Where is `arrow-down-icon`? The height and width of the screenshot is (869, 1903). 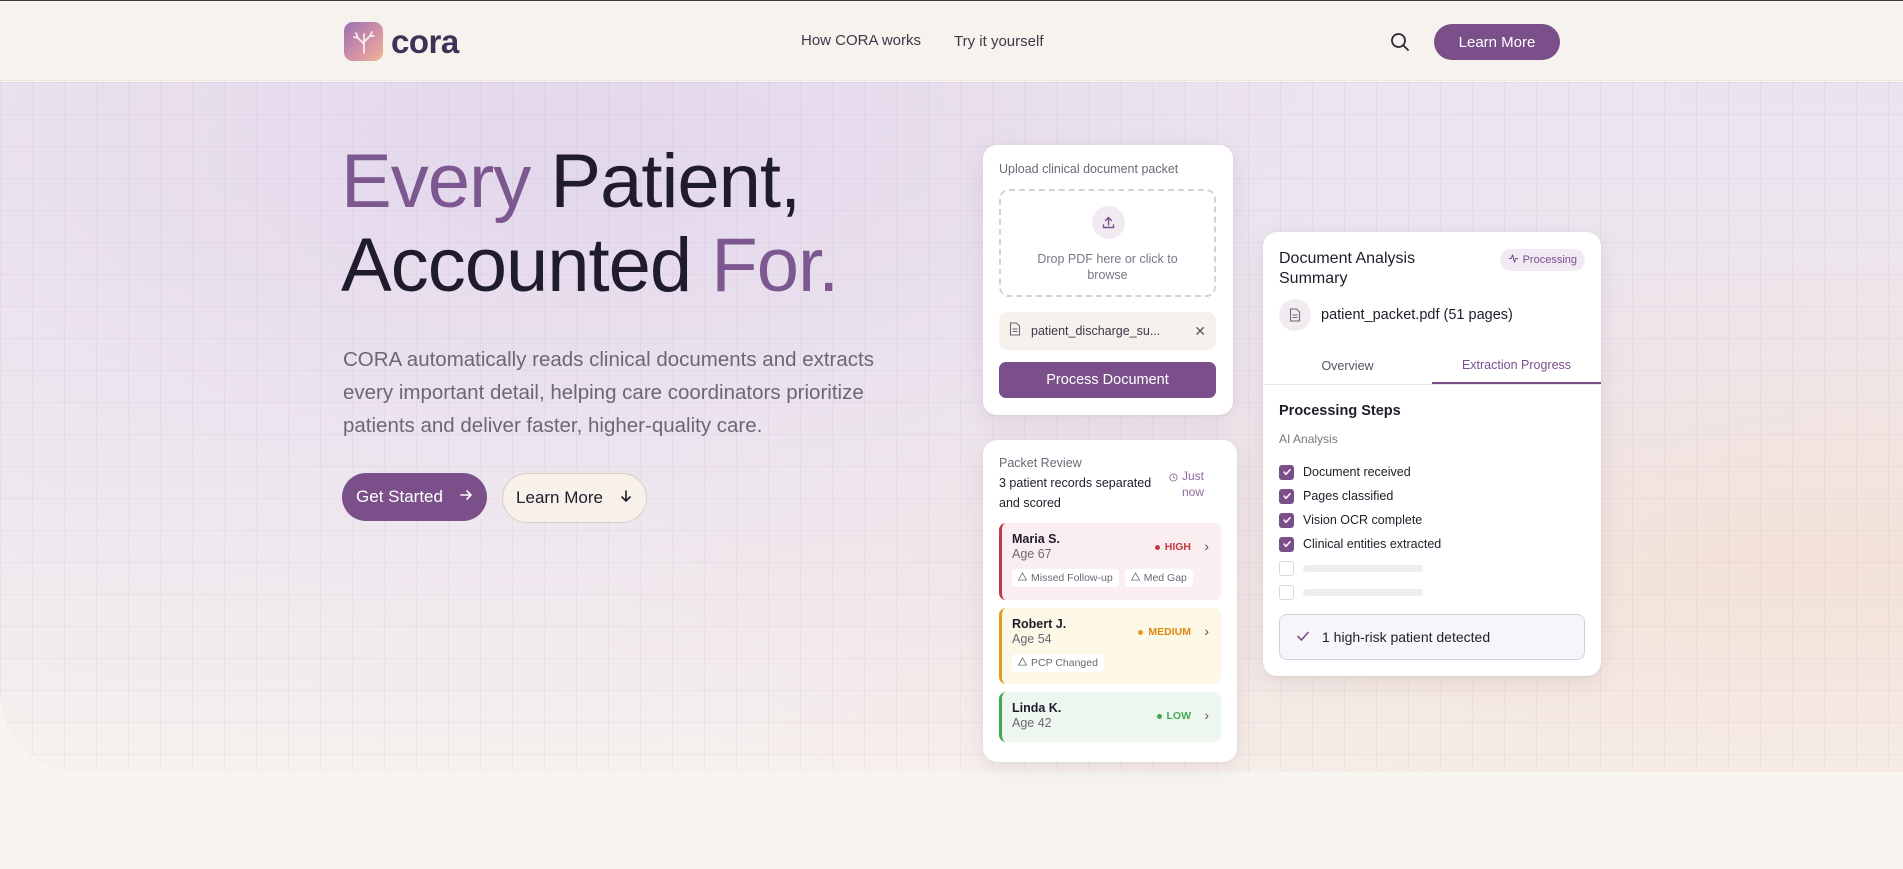 arrow-down-icon is located at coordinates (626, 498).